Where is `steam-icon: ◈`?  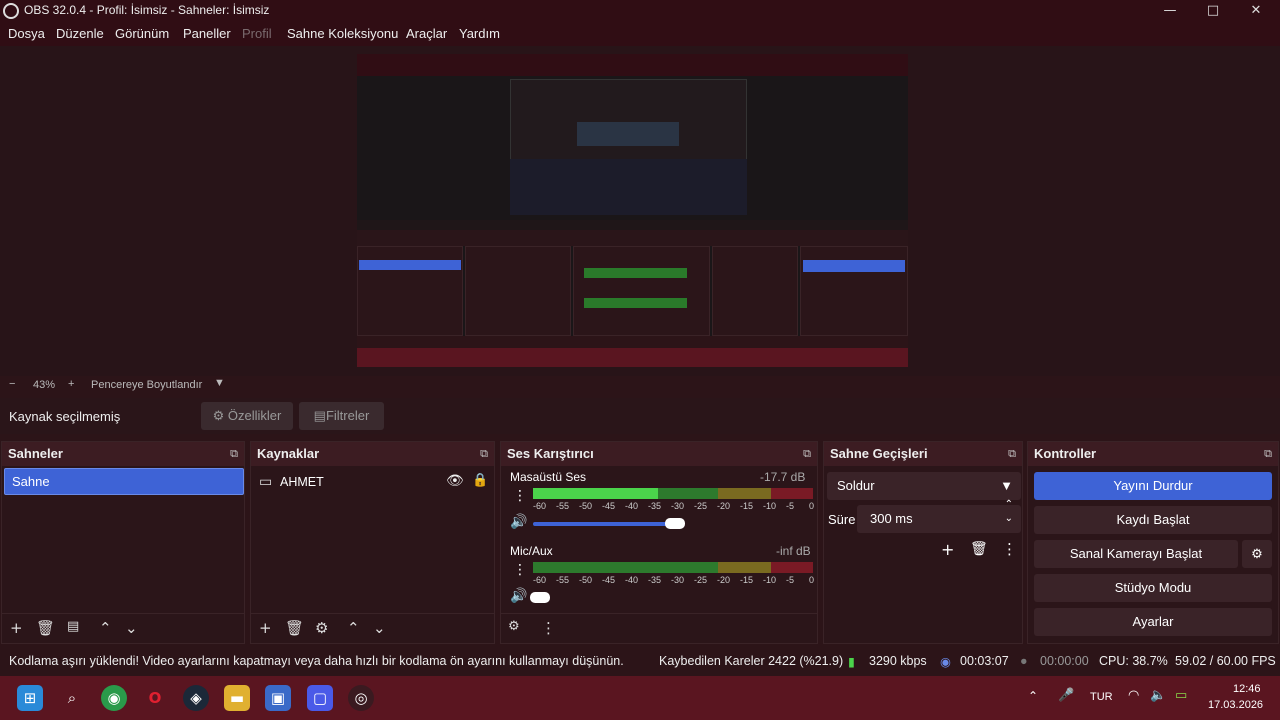 steam-icon: ◈ is located at coordinates (196, 698).